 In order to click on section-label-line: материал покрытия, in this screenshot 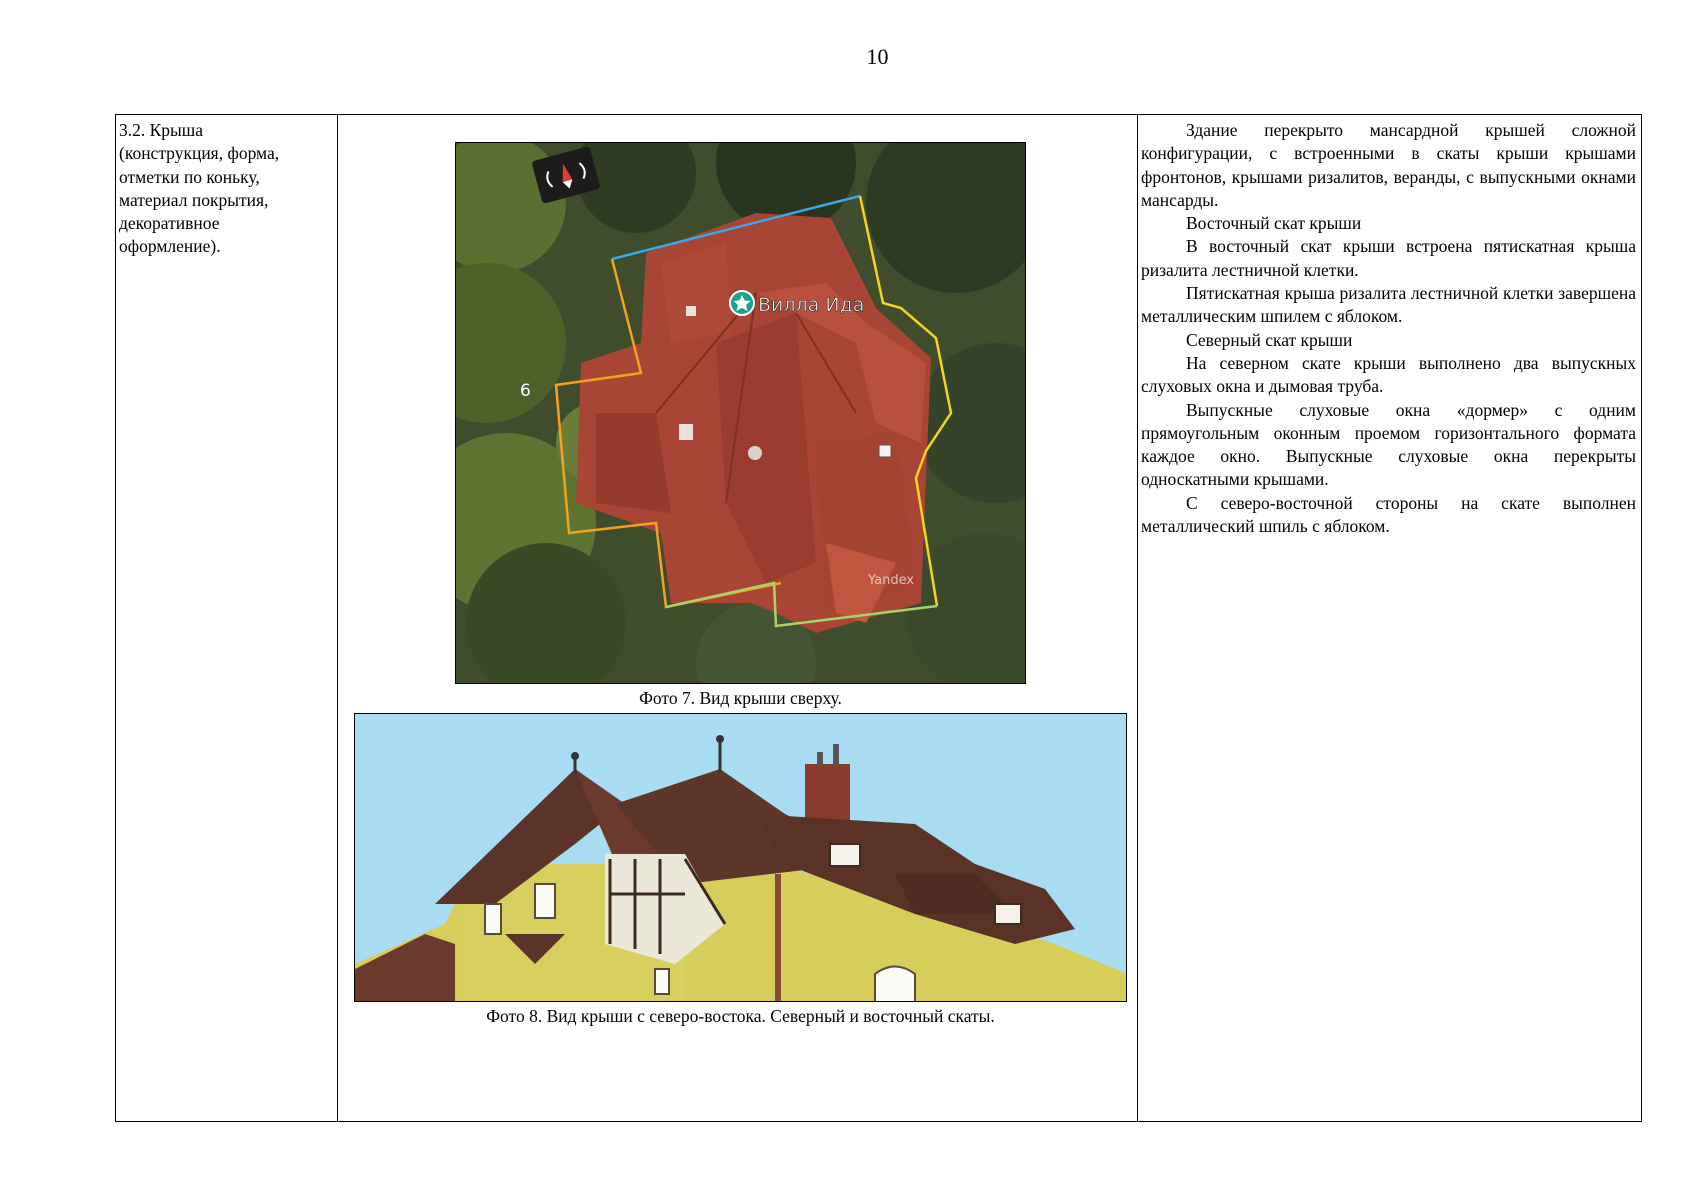, I will do `click(194, 199)`.